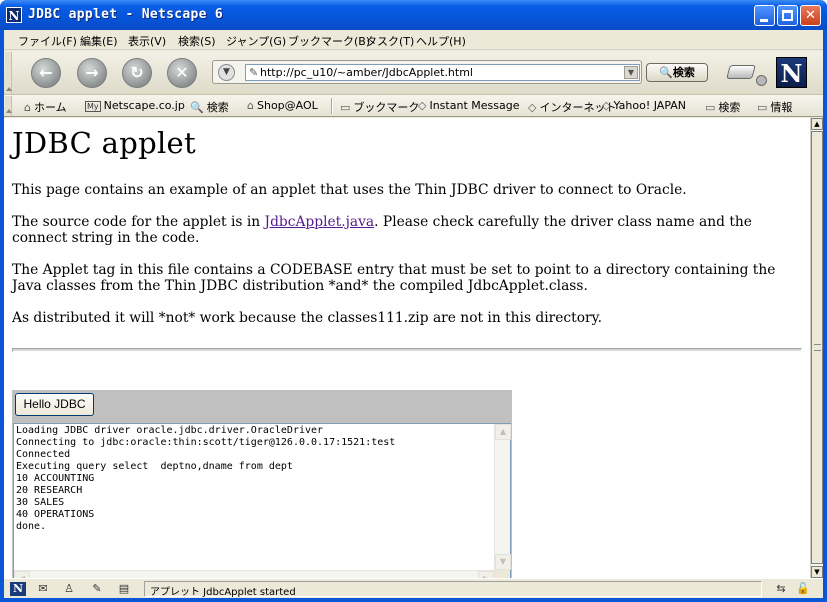  I want to click on bookmark-folder-bookmarks: ▭ ブックマーク, so click(379, 107).